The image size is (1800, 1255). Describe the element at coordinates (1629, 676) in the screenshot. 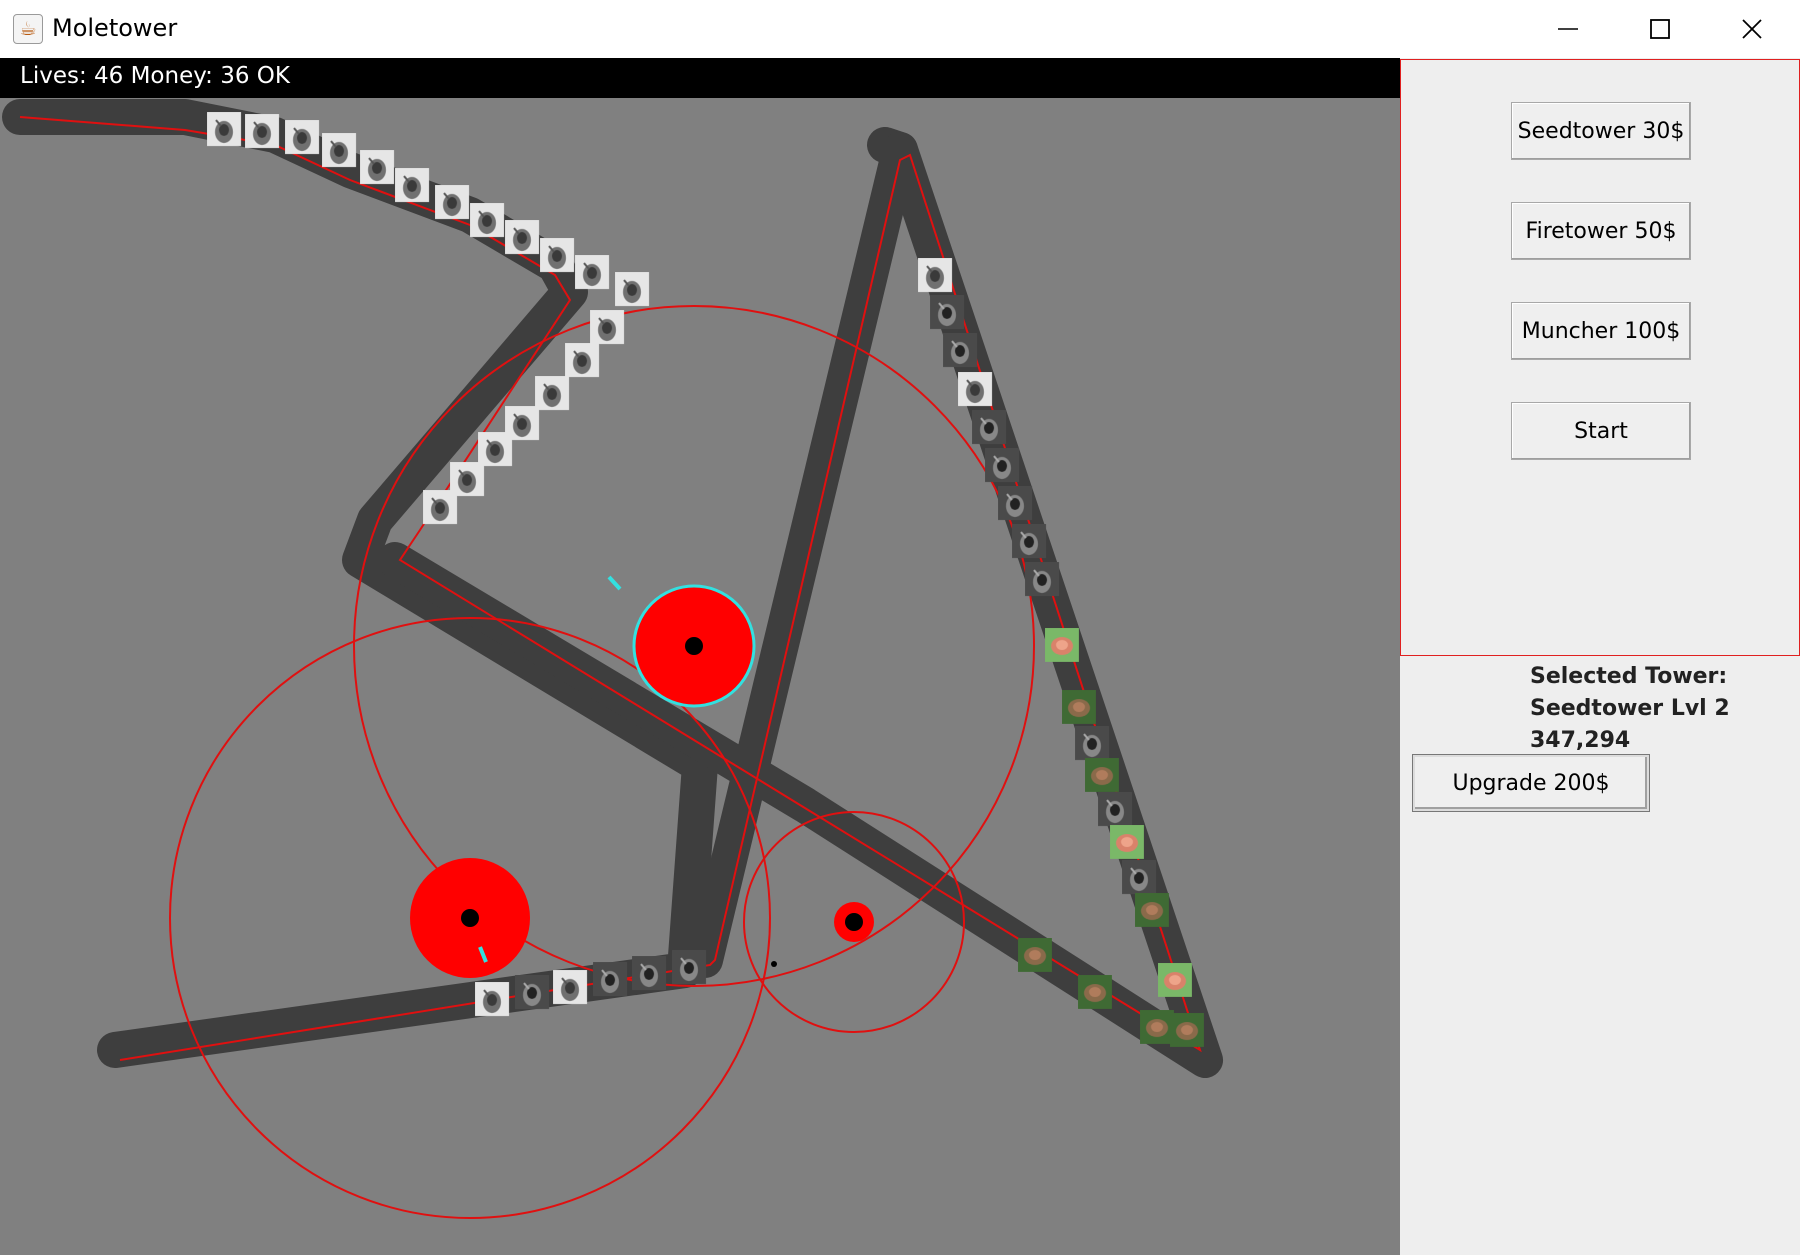

I see `selected-tower-heading: Selected Tower:` at that location.